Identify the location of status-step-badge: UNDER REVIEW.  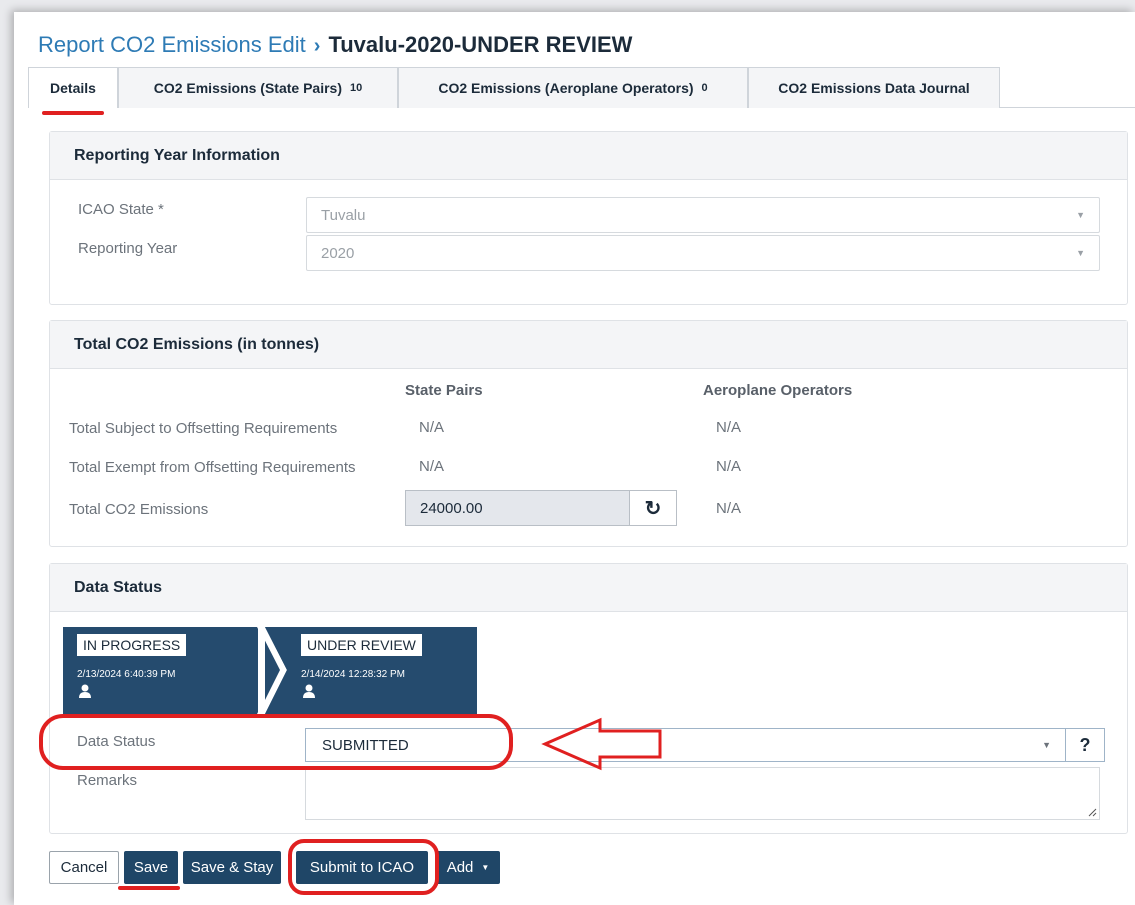
(361, 645).